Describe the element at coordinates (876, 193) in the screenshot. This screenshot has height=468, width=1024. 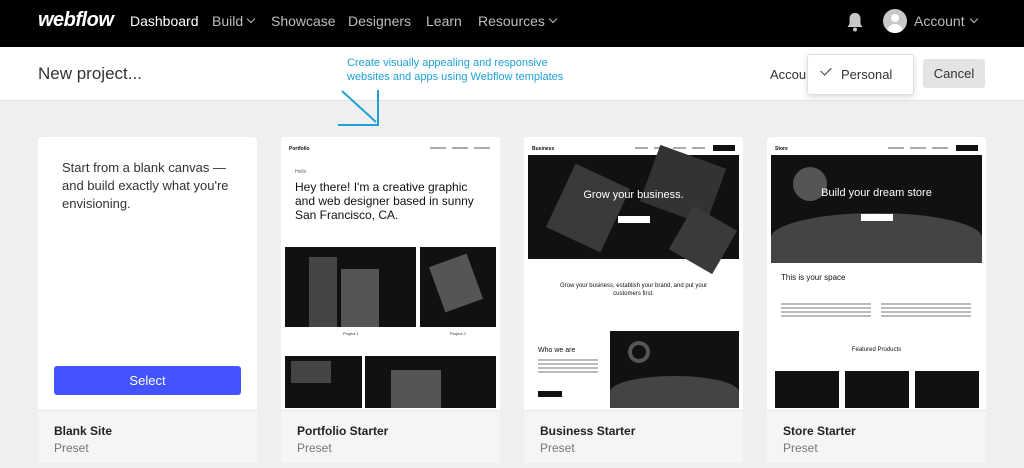
I see `preview-hero-title: Build your dream store` at that location.